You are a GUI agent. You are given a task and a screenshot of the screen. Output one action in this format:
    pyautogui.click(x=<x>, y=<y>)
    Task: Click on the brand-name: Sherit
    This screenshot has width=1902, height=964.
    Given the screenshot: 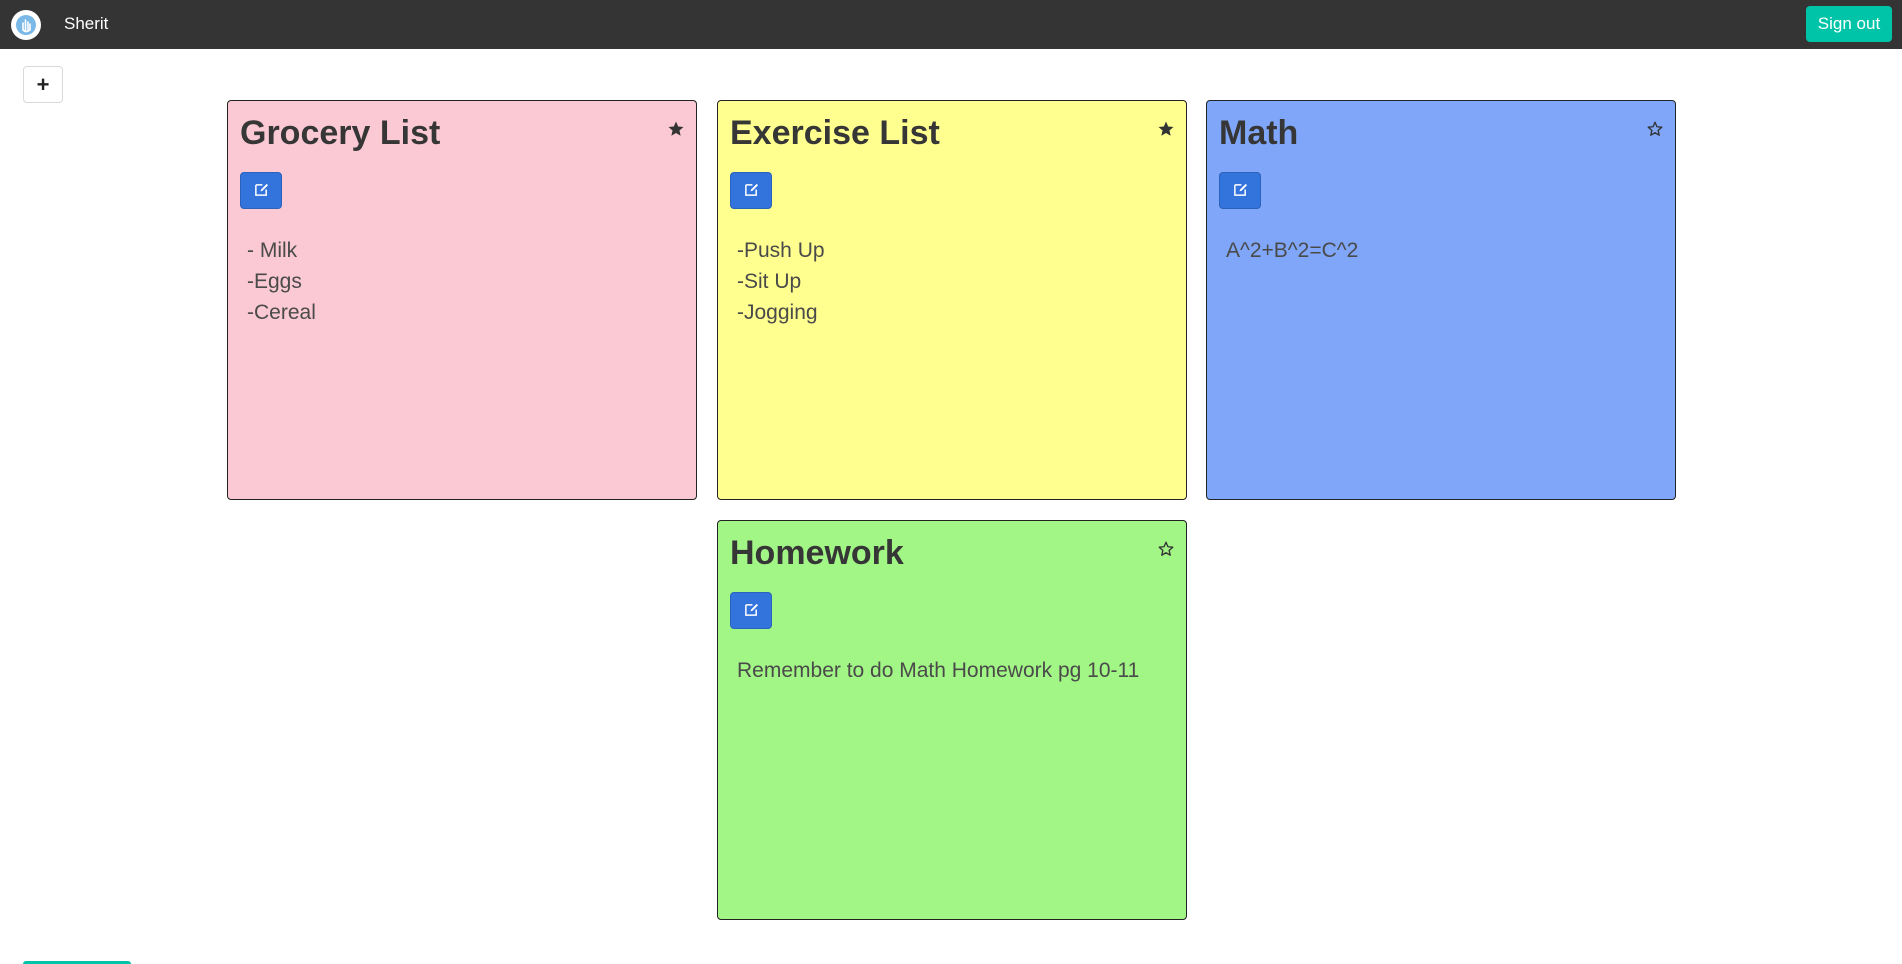 What is the action you would take?
    pyautogui.click(x=86, y=24)
    